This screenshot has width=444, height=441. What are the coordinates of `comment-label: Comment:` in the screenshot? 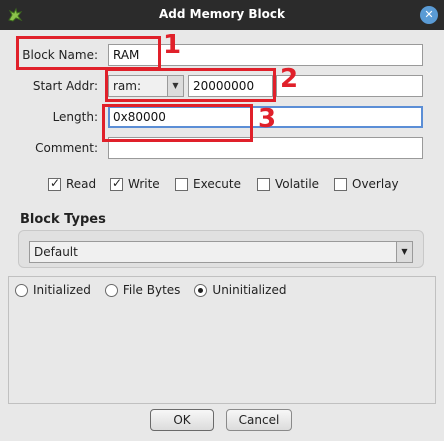 It's located at (66, 148).